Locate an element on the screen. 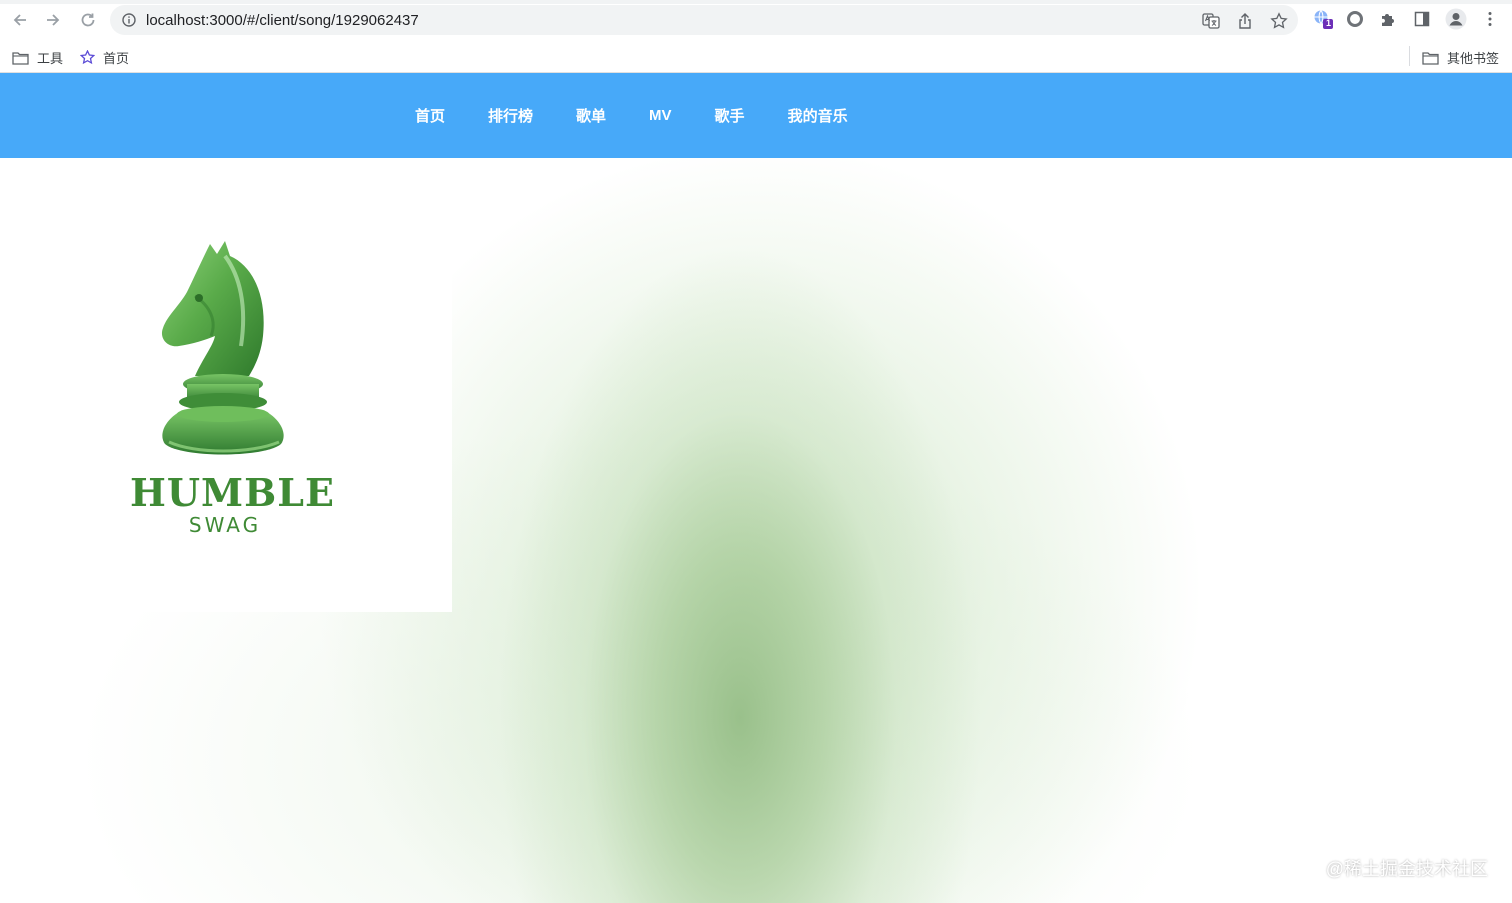 This screenshot has width=1512, height=903. main-nav: 首页 排行榜 歌单 MV 歌手 我的音乐 is located at coordinates (653, 115).